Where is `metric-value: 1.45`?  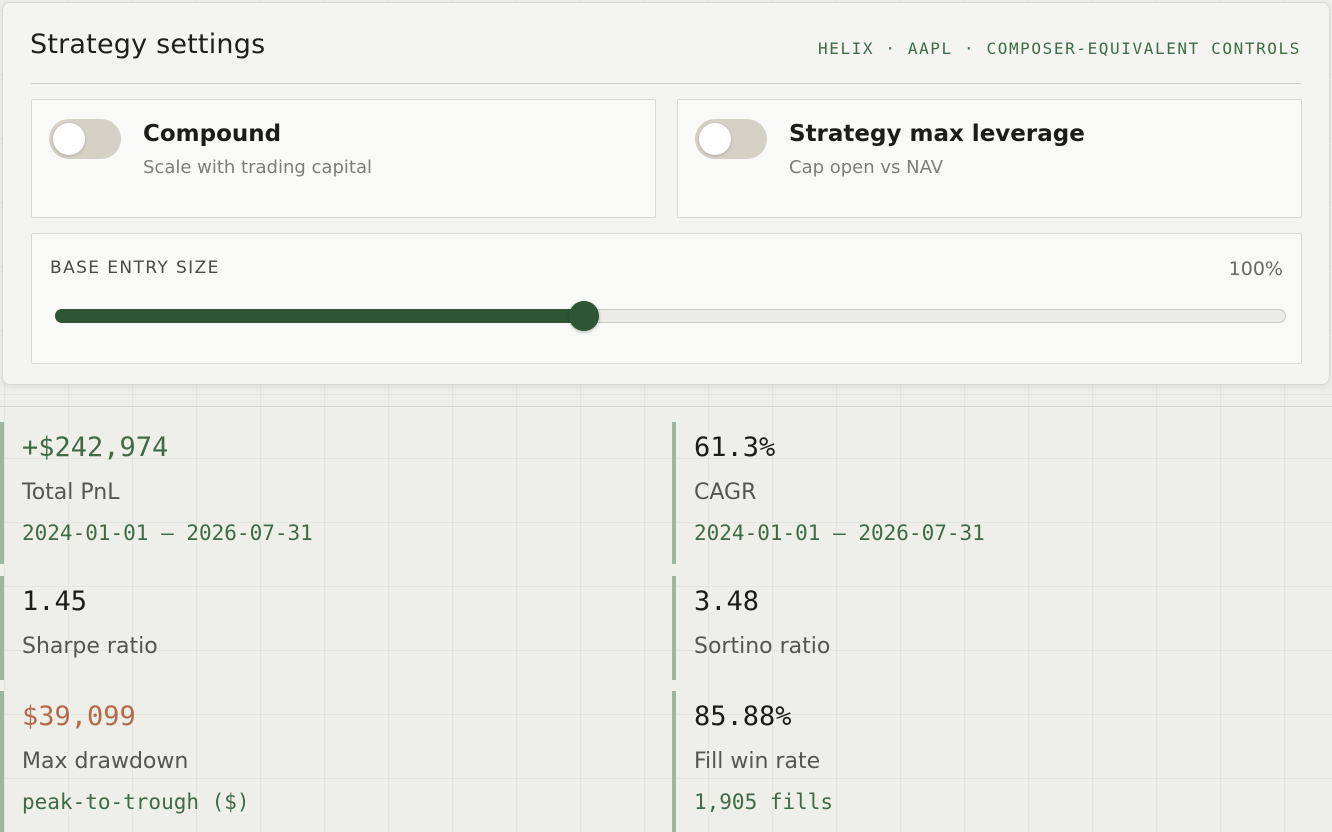
metric-value: 1.45 is located at coordinates (55, 601).